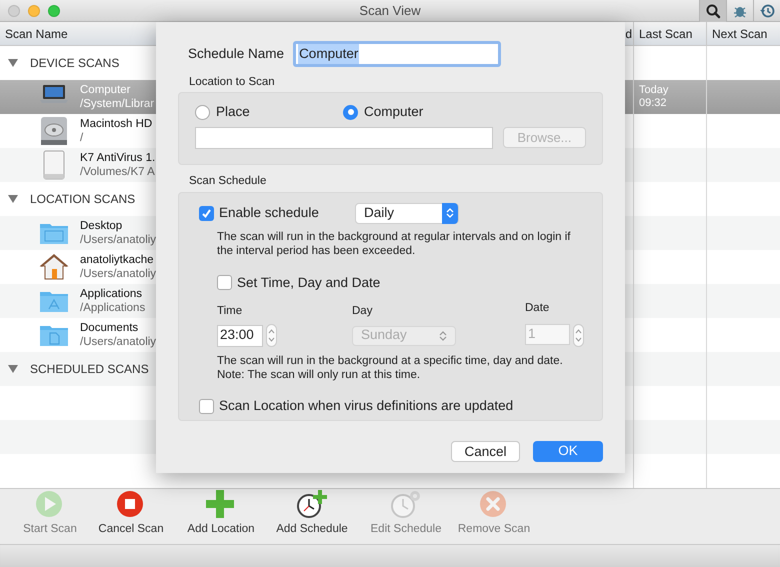 This screenshot has height=567, width=780. What do you see at coordinates (230, 311) in the screenshot?
I see `field-label: Time` at bounding box center [230, 311].